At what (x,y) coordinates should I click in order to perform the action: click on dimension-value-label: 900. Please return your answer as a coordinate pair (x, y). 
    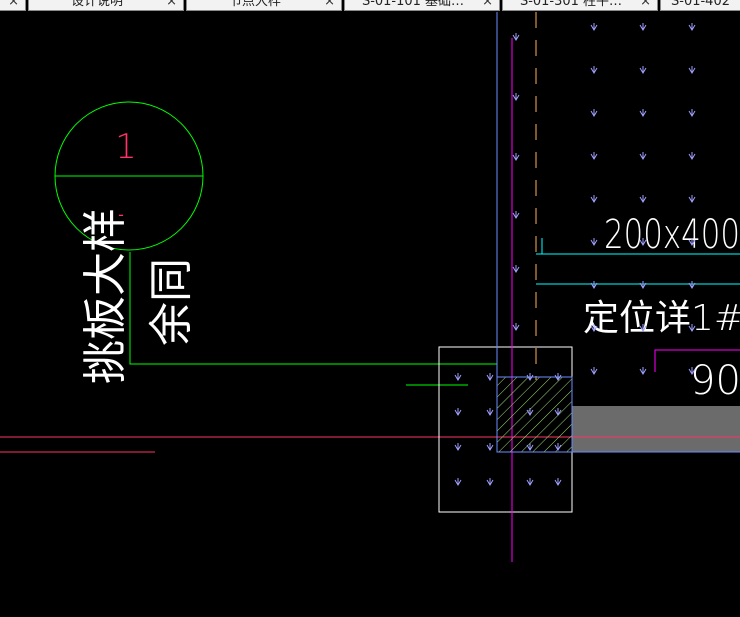
    Looking at the image, I should click on (715, 381).